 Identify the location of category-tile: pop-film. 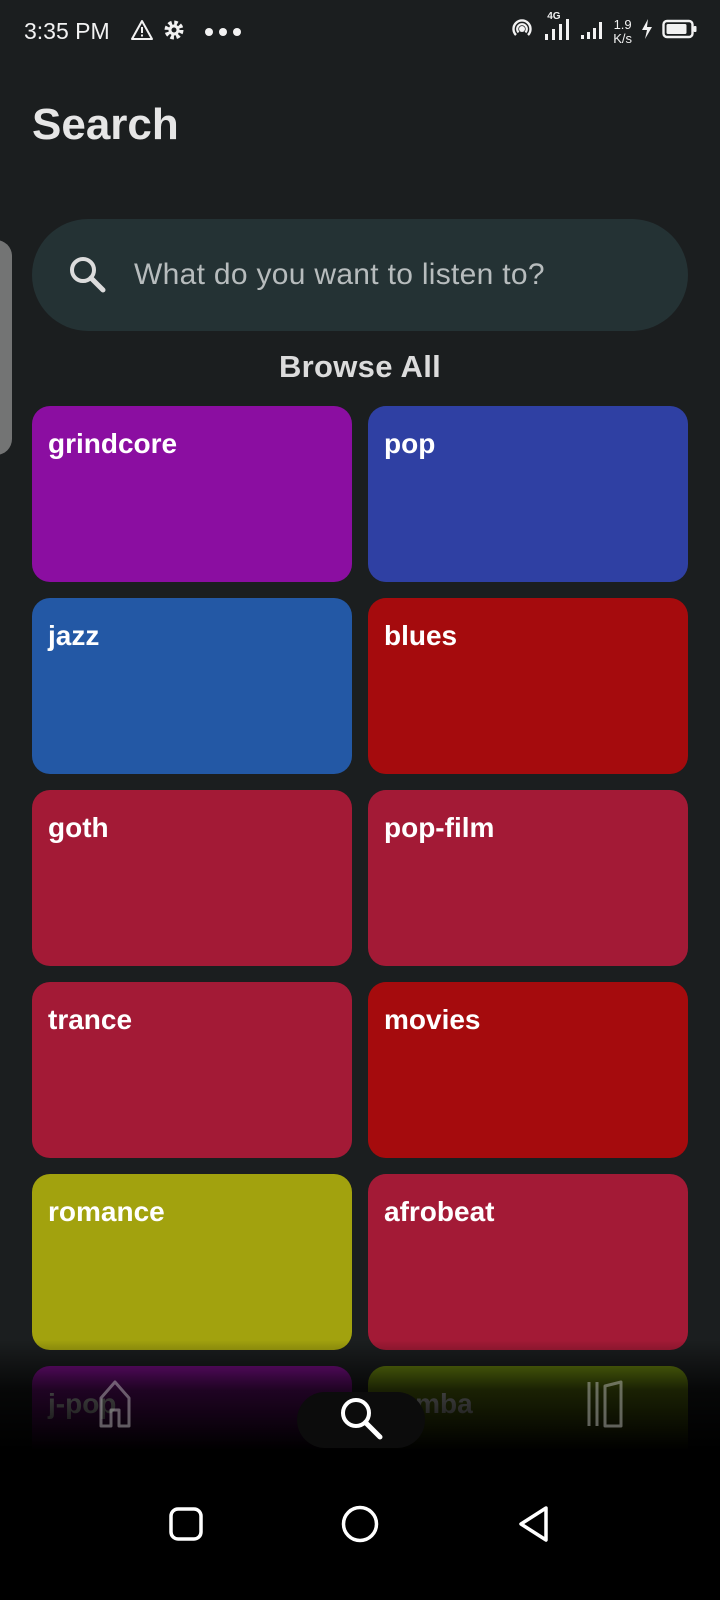
(528, 878).